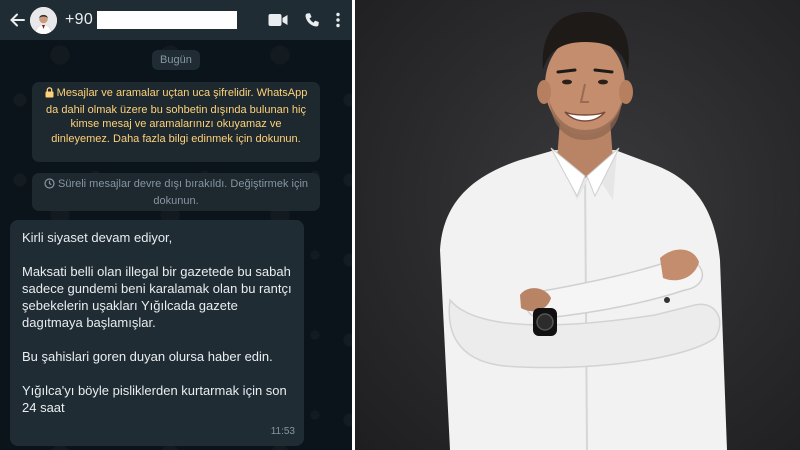 This screenshot has width=800, height=450. I want to click on contact-phone-prefix: +90, so click(79, 20).